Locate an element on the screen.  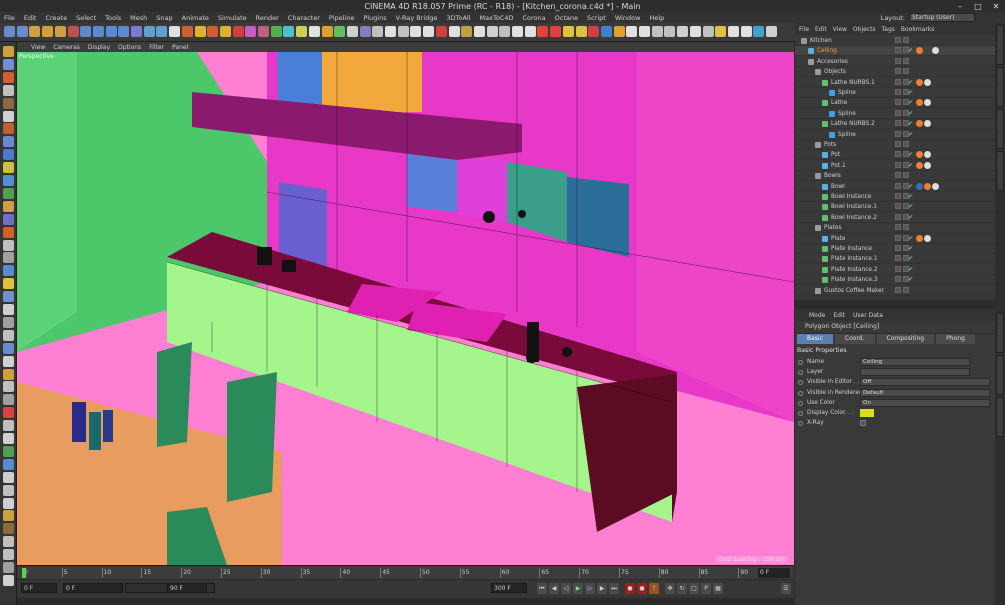
object-row: Plate Instance.2 ✔ is located at coordinates (895, 270).